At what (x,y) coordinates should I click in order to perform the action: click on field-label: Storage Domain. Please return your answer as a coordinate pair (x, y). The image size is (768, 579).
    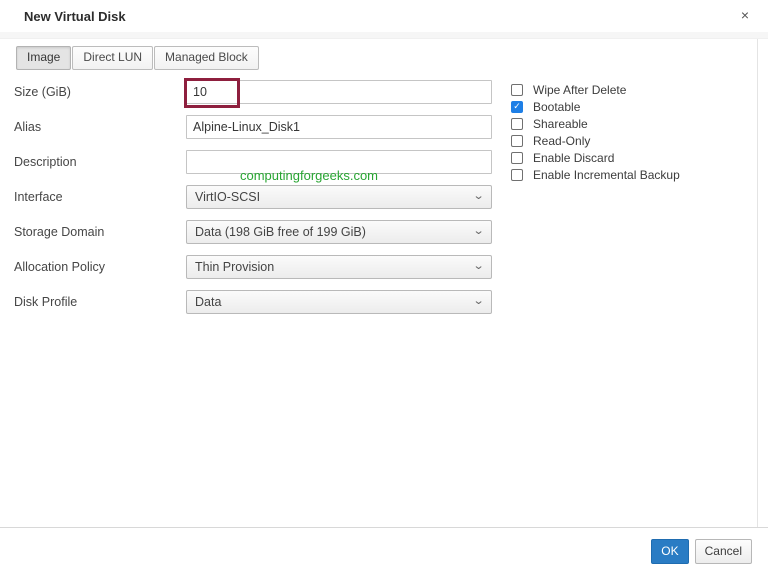
    Looking at the image, I should click on (59, 231).